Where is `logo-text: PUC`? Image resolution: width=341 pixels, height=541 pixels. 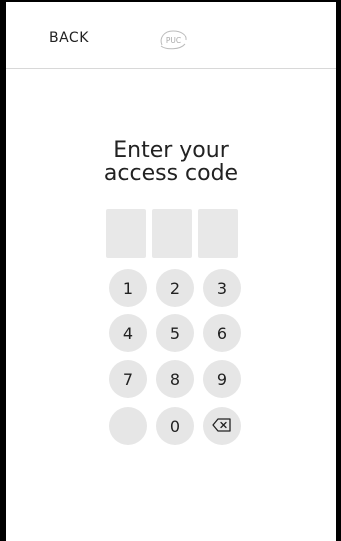 logo-text: PUC is located at coordinates (173, 40).